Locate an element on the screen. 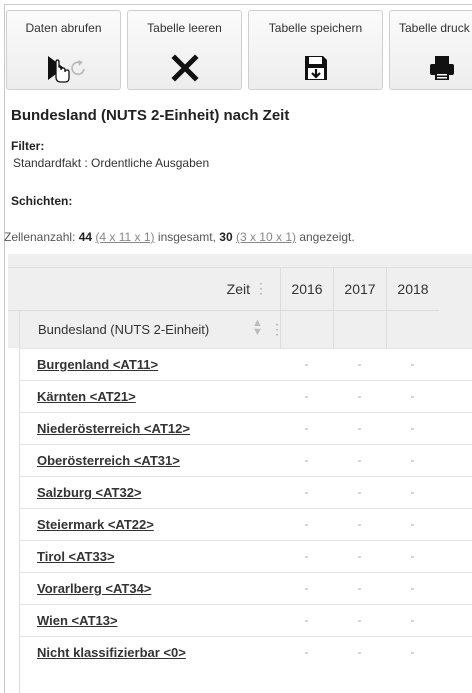  sort-icon: ▲ ▼ is located at coordinates (257, 328).